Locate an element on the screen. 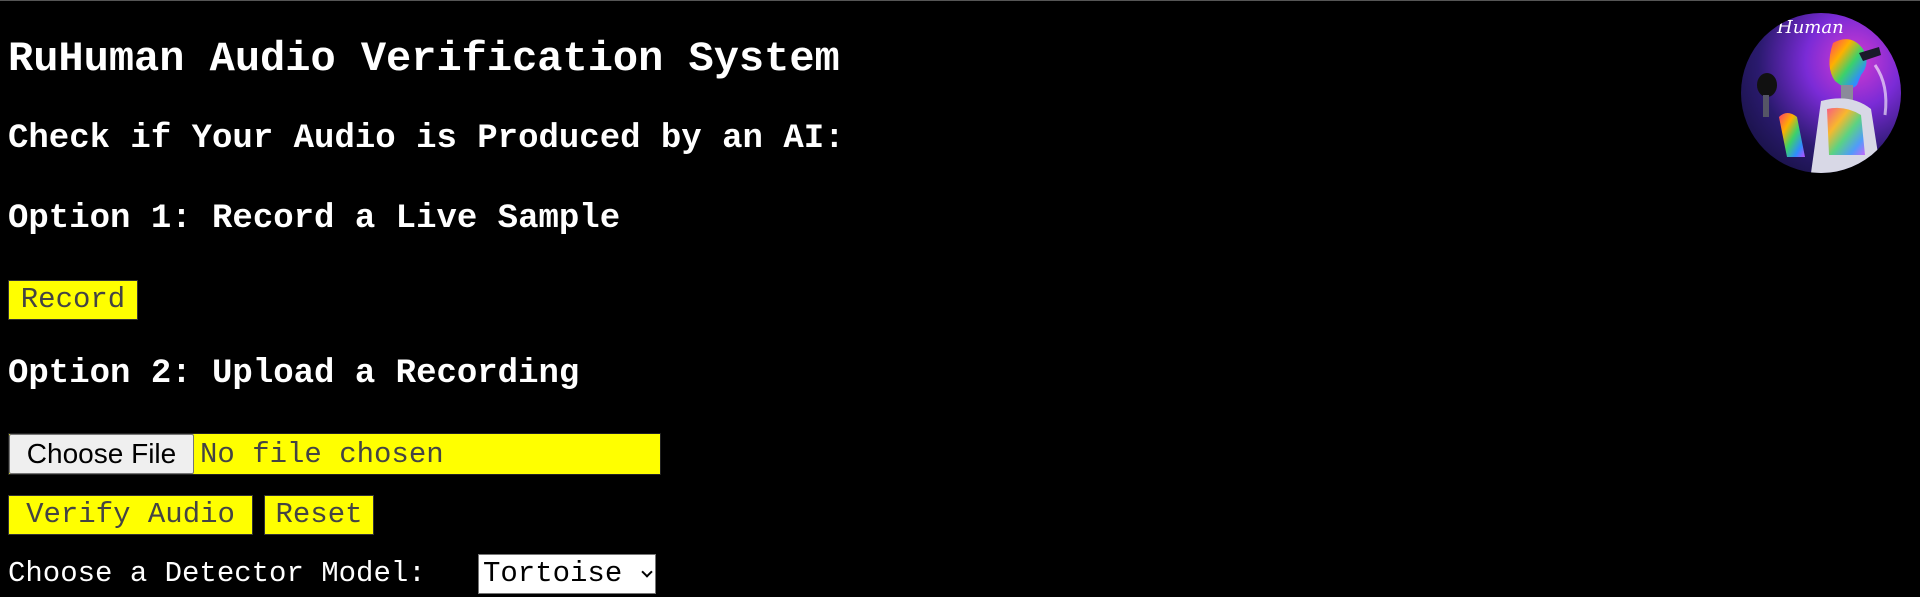 Image resolution: width=1920 pixels, height=597 pixels. option1-heading: Option 1: Record a Live Sample is located at coordinates (314, 219).